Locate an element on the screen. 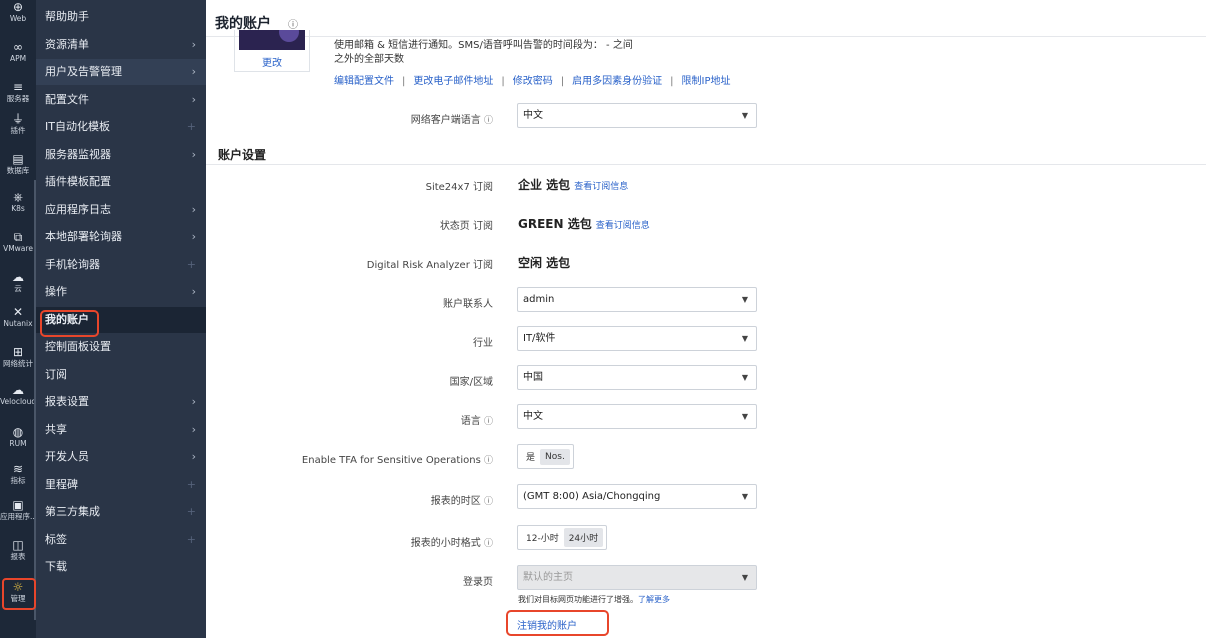  rail-item-label: 网络统计 is located at coordinates (18, 363).